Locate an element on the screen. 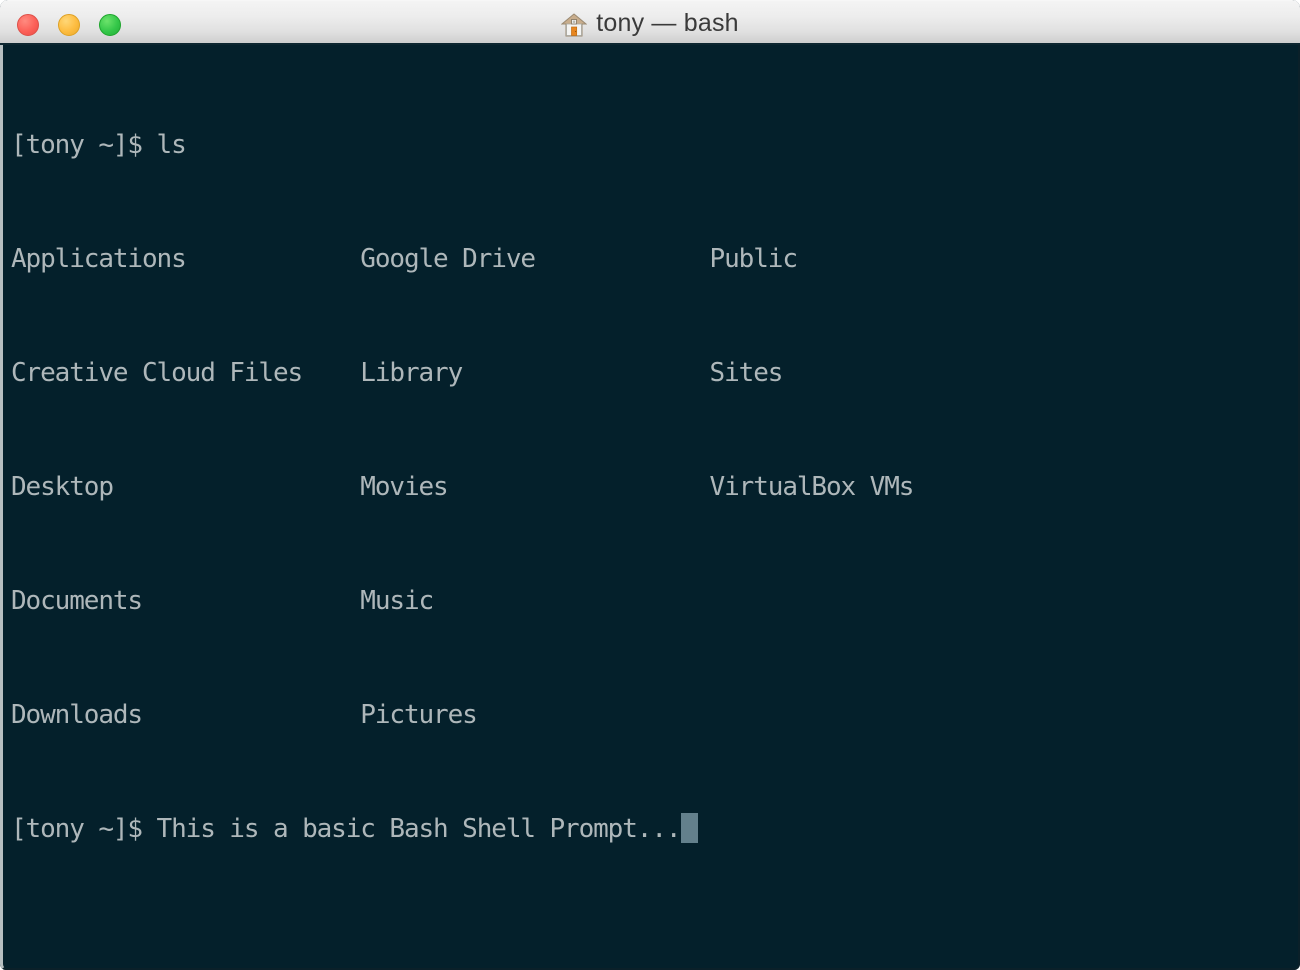  terminal-cursor is located at coordinates (690, 828).